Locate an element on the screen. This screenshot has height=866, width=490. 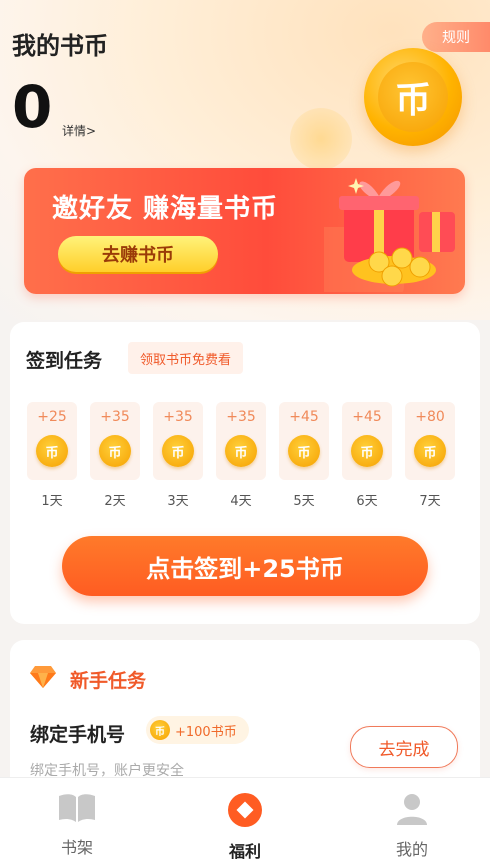
bottom-tab-bar: 书架 福利 我的 is located at coordinates (245, 821).